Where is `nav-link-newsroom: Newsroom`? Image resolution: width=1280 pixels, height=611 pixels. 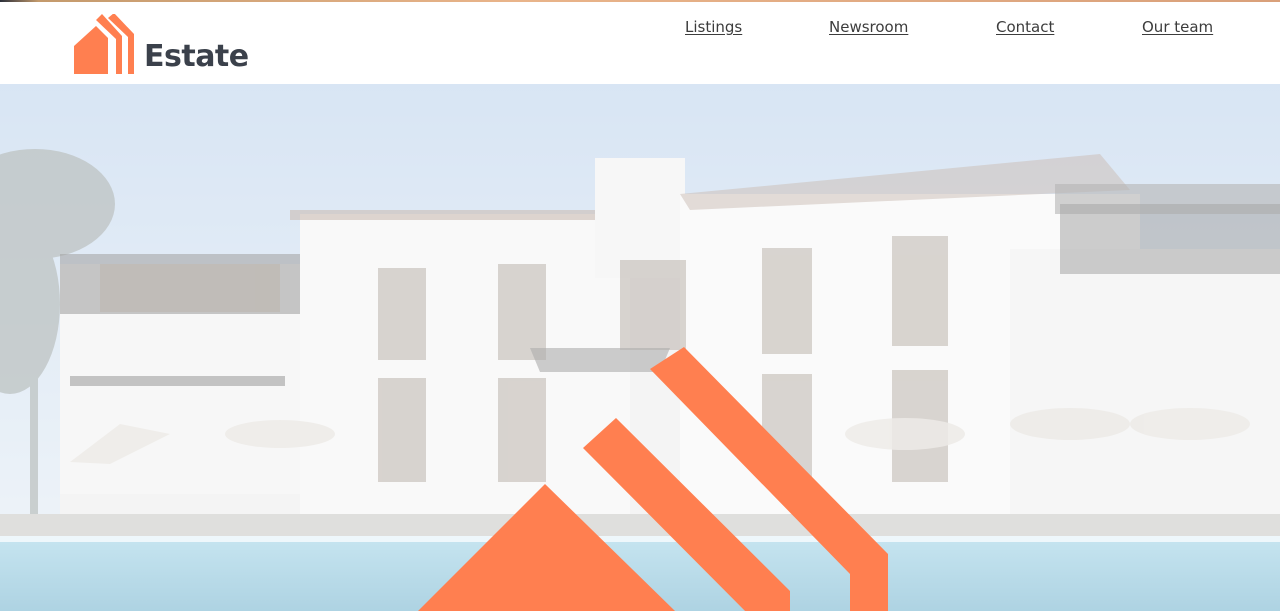 nav-link-newsroom: Newsroom is located at coordinates (868, 27).